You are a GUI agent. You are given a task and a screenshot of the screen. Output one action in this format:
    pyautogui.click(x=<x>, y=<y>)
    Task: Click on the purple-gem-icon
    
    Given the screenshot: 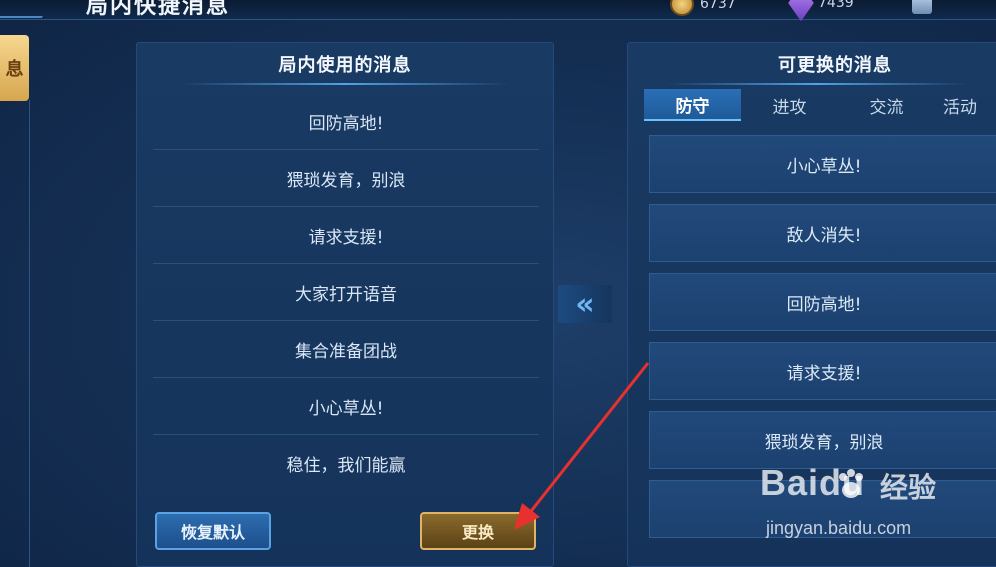 What is the action you would take?
    pyautogui.click(x=801, y=11)
    